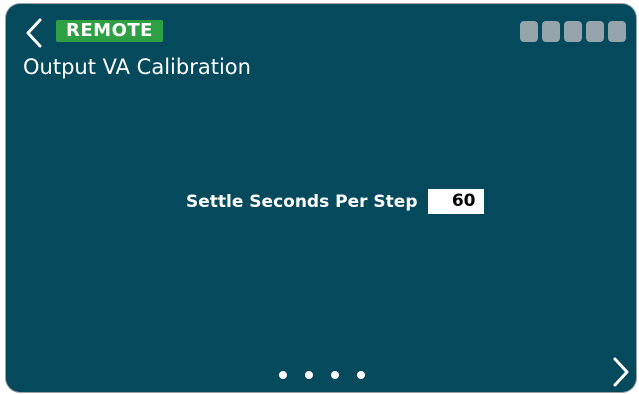 The image size is (639, 394). What do you see at coordinates (109, 31) in the screenshot?
I see `remote-mode-badge: REMOTE` at bounding box center [109, 31].